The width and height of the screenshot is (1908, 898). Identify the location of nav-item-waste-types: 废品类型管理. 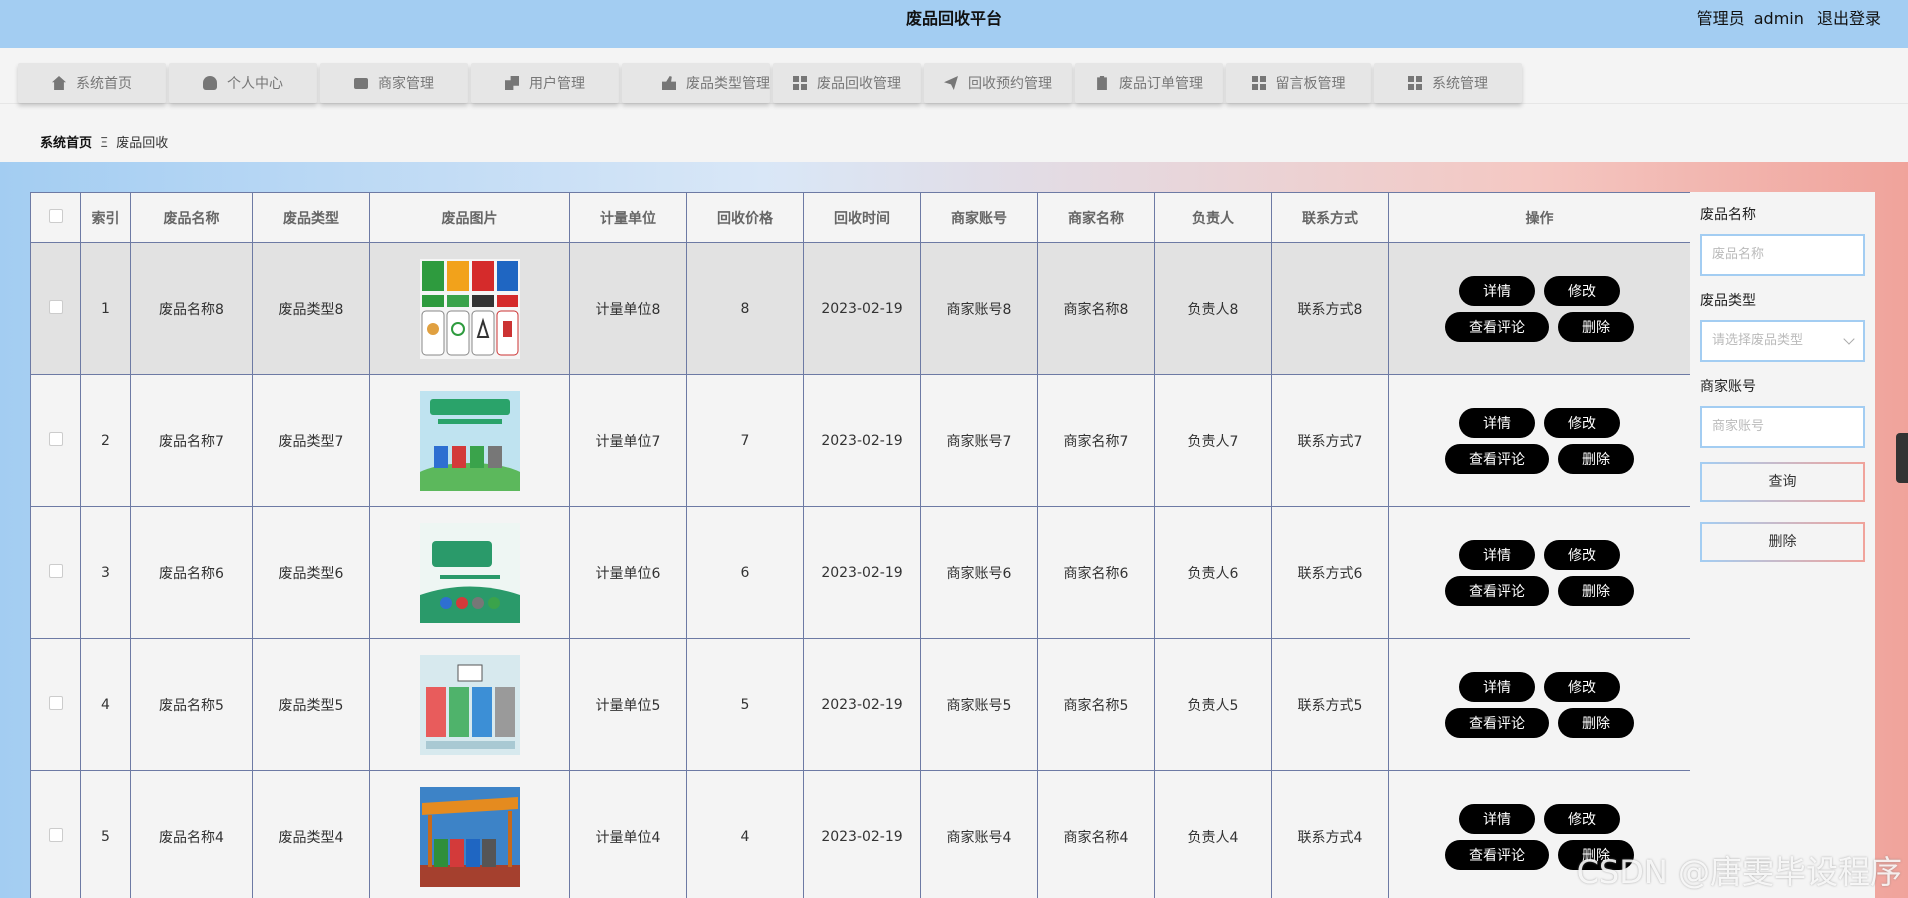
(696, 83).